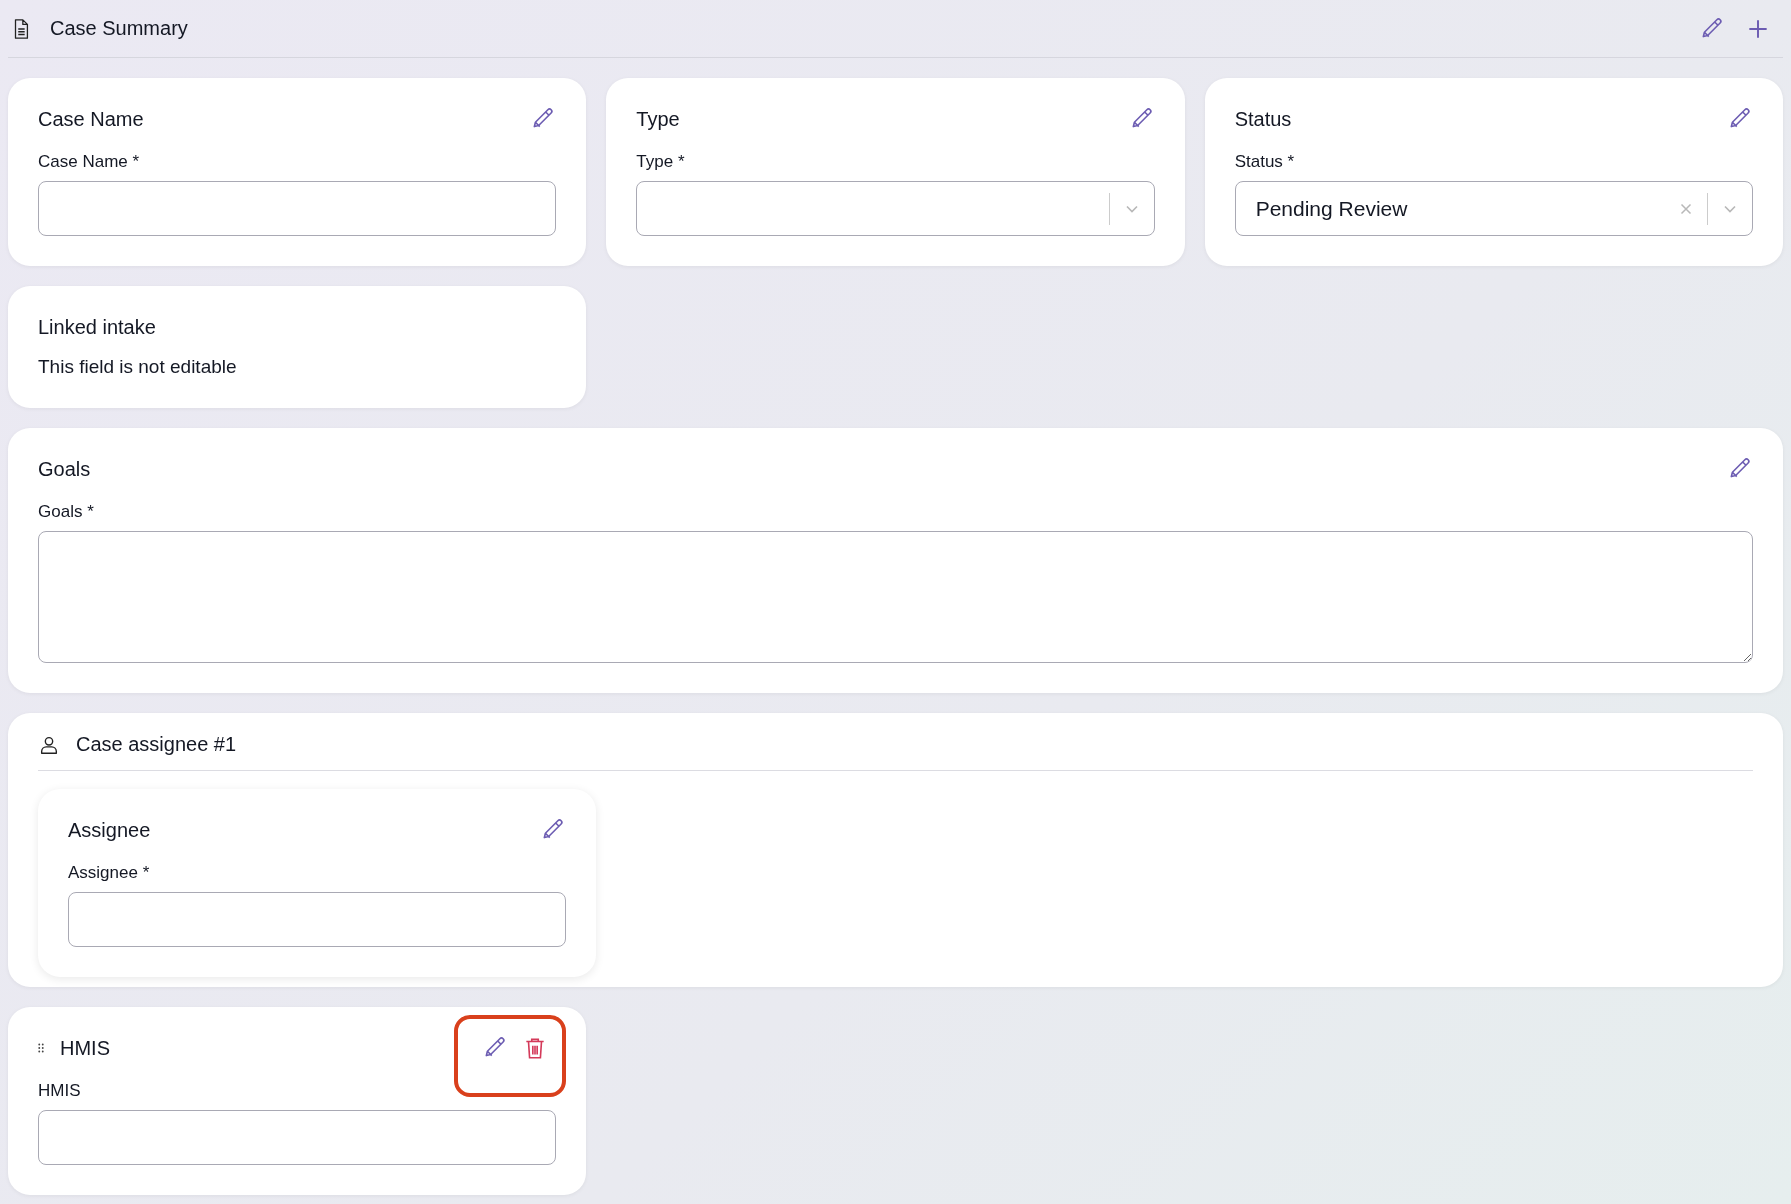  I want to click on card-title: HMIS, so click(85, 1048).